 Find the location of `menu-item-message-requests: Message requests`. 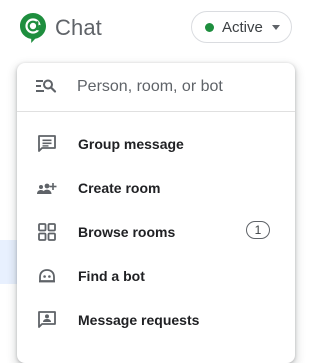

menu-item-message-requests: Message requests is located at coordinates (156, 320).